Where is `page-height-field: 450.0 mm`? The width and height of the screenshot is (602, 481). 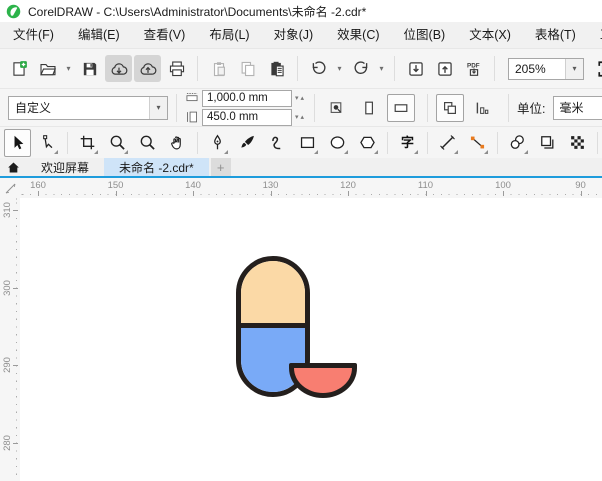
page-height-field: 450.0 mm is located at coordinates (247, 117).